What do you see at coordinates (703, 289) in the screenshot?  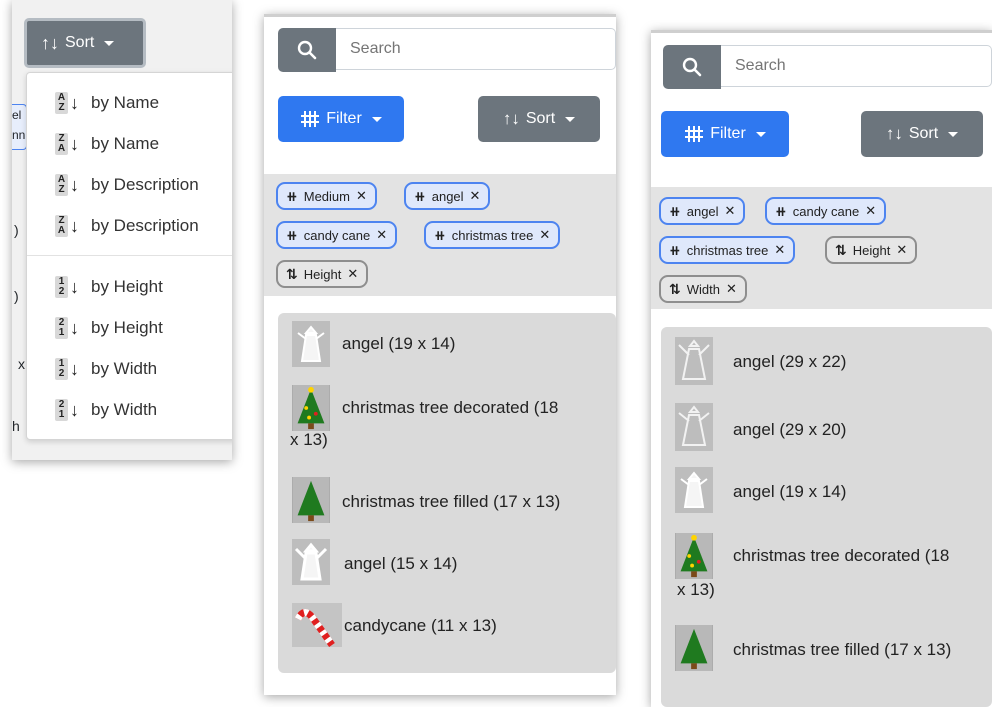 I see `tag-sort: ⇅ Width ✕` at bounding box center [703, 289].